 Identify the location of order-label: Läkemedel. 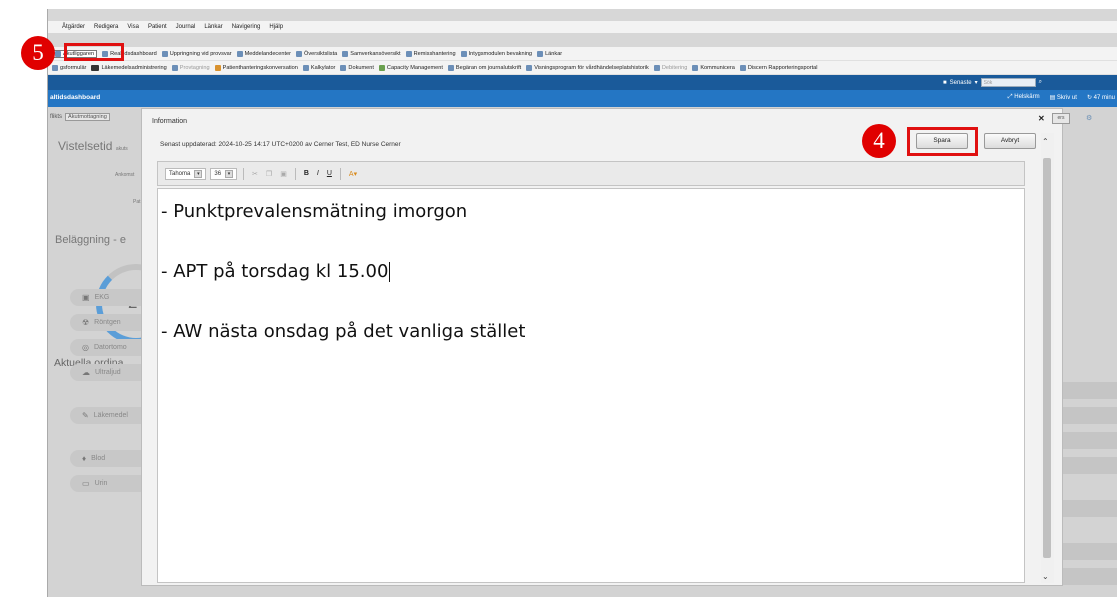
(110, 415).